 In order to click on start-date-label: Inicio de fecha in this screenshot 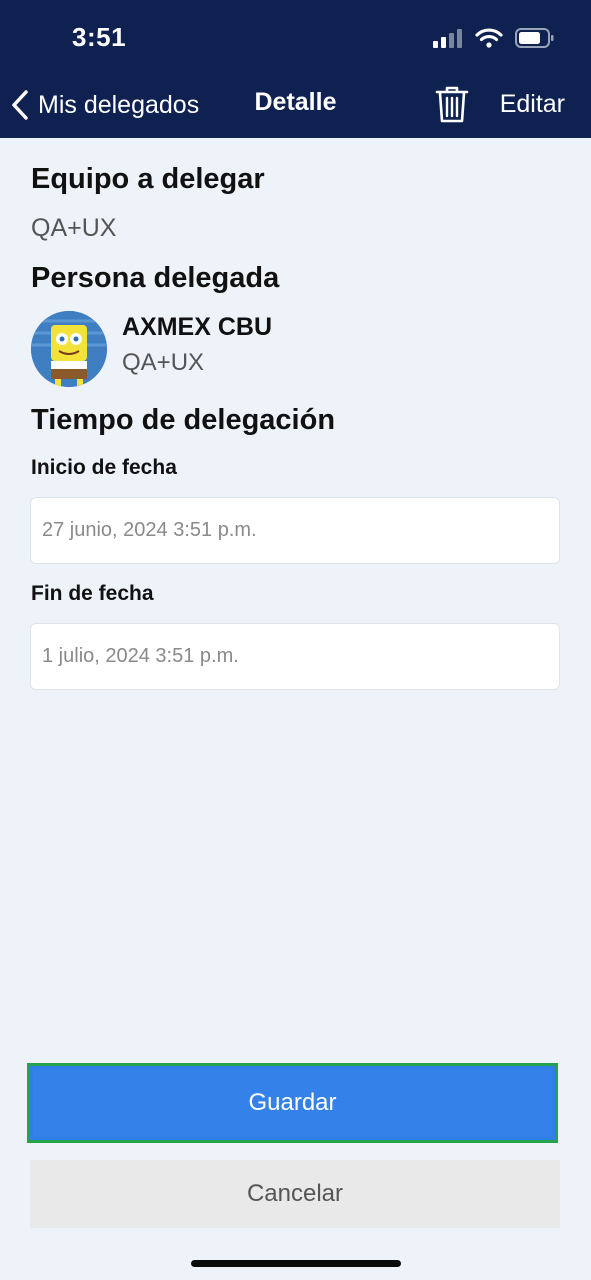, I will do `click(104, 467)`.